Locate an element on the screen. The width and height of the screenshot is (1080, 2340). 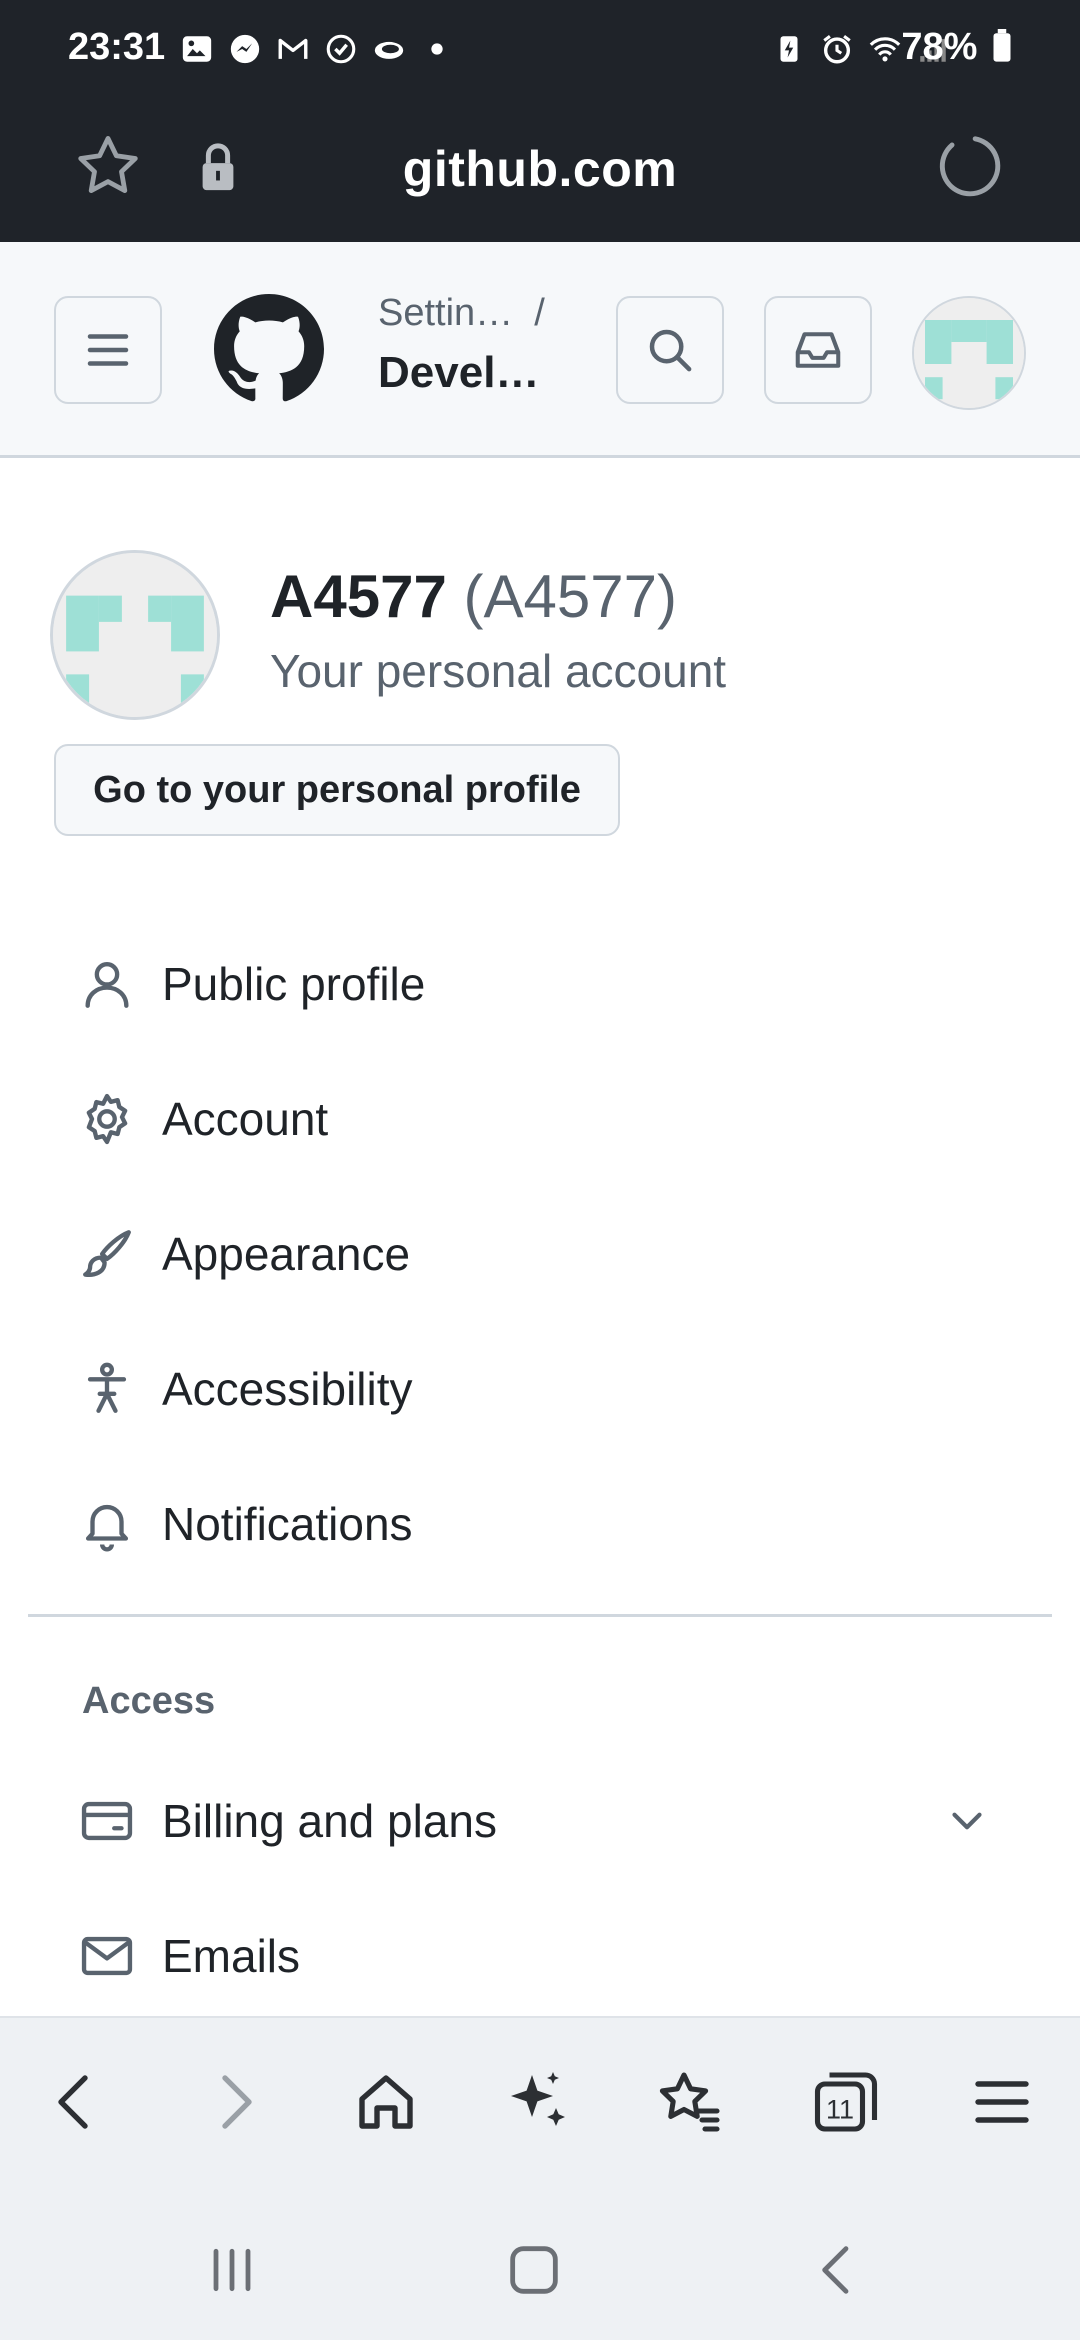
notification-icons is located at coordinates (317, 49).